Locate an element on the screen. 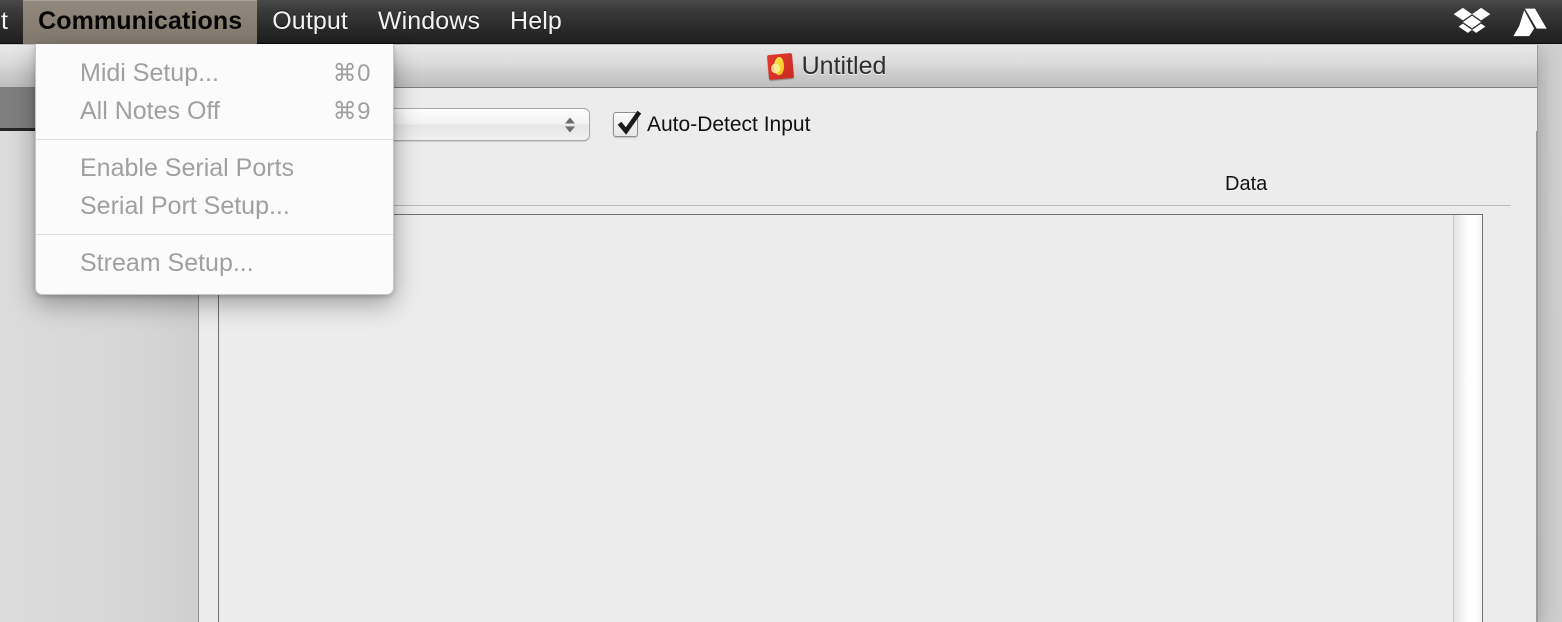 The width and height of the screenshot is (1562, 622). menu-item-enable-serial-ports-label: Enable Serial Ports is located at coordinates (187, 167).